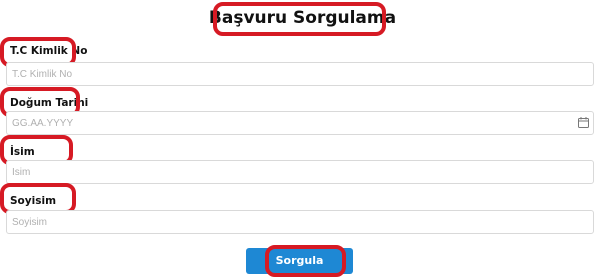 This screenshot has width=605, height=277. What do you see at coordinates (49, 51) in the screenshot?
I see `tc-label: T.C Kimlik No` at bounding box center [49, 51].